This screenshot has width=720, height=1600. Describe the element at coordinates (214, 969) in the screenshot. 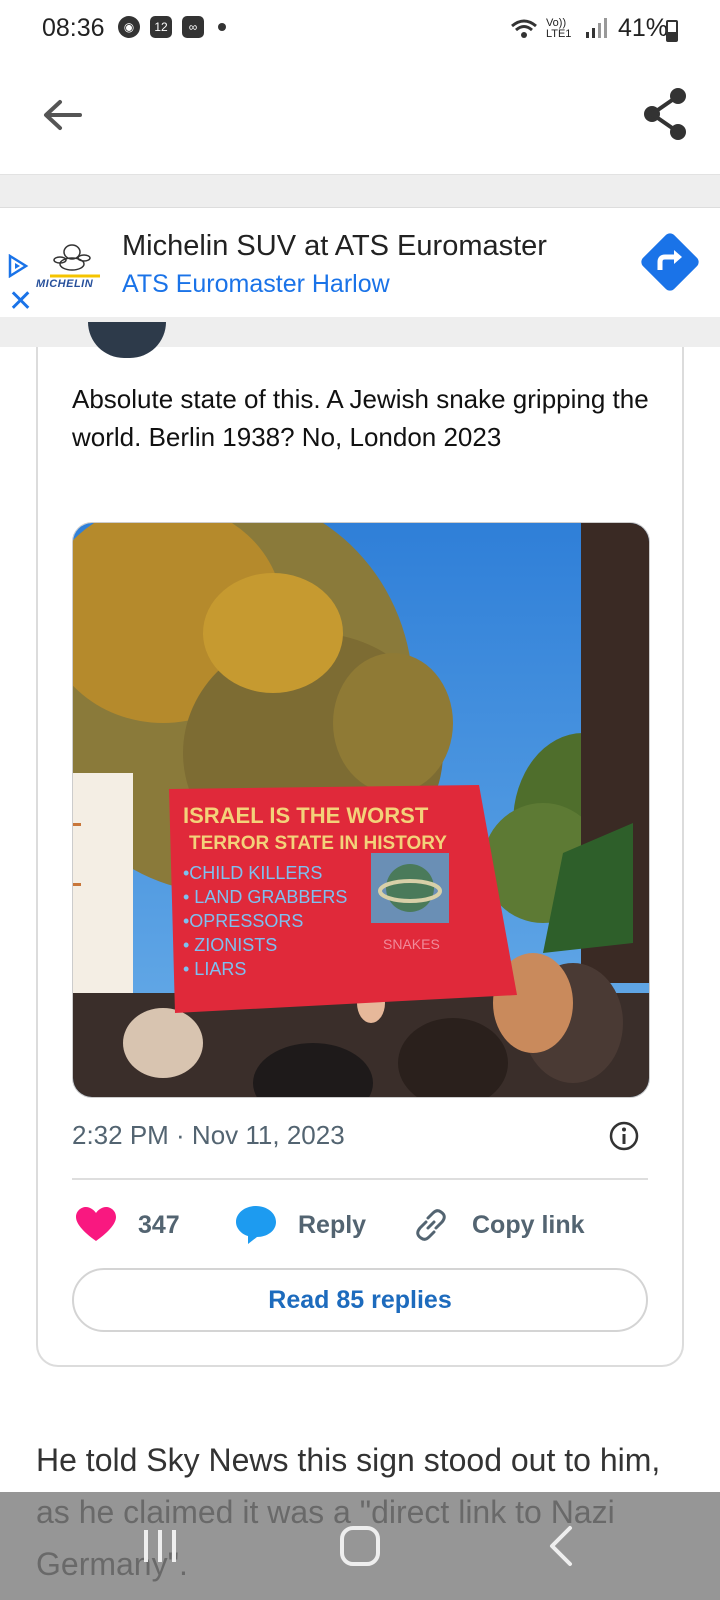

I see `sign-item-5: • LIARS` at that location.